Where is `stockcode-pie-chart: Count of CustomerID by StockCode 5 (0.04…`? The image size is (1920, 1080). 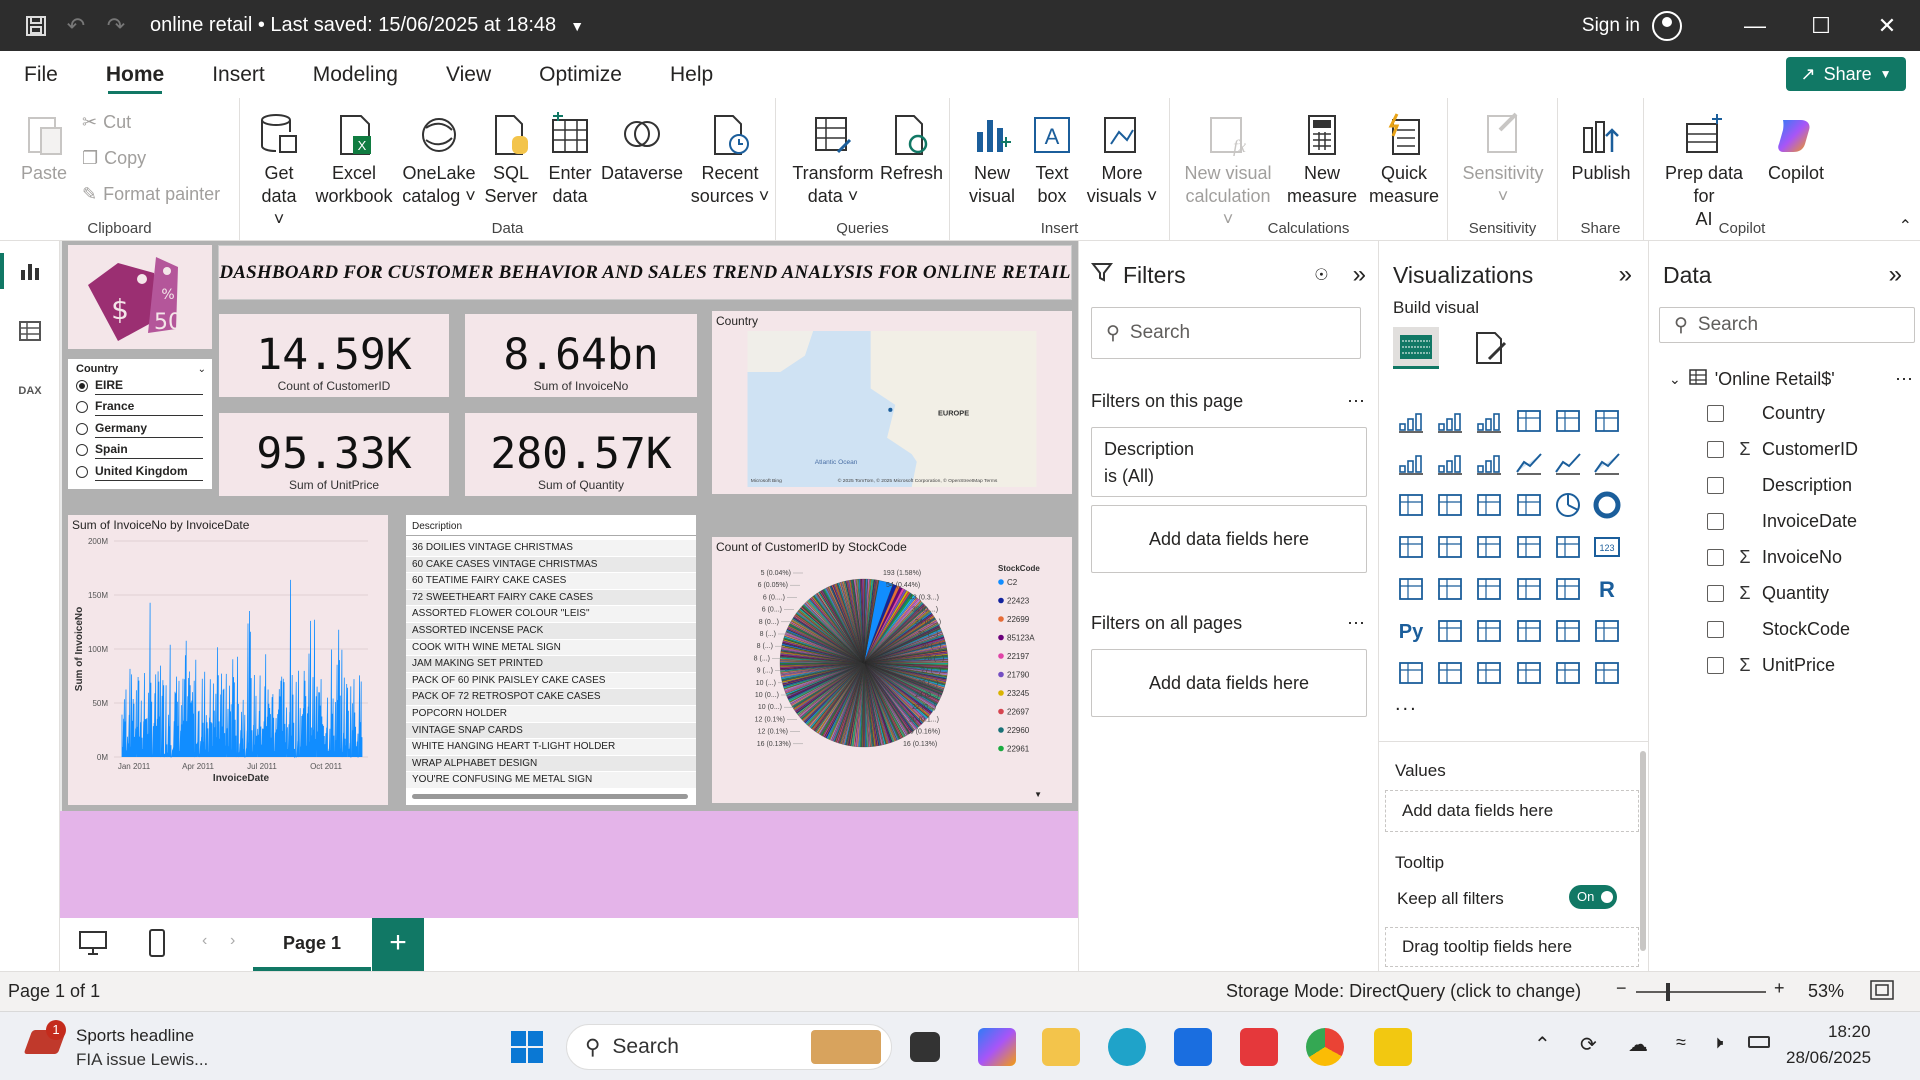 stockcode-pie-chart: Count of CustomerID by StockCode 5 (0.04… is located at coordinates (892, 670).